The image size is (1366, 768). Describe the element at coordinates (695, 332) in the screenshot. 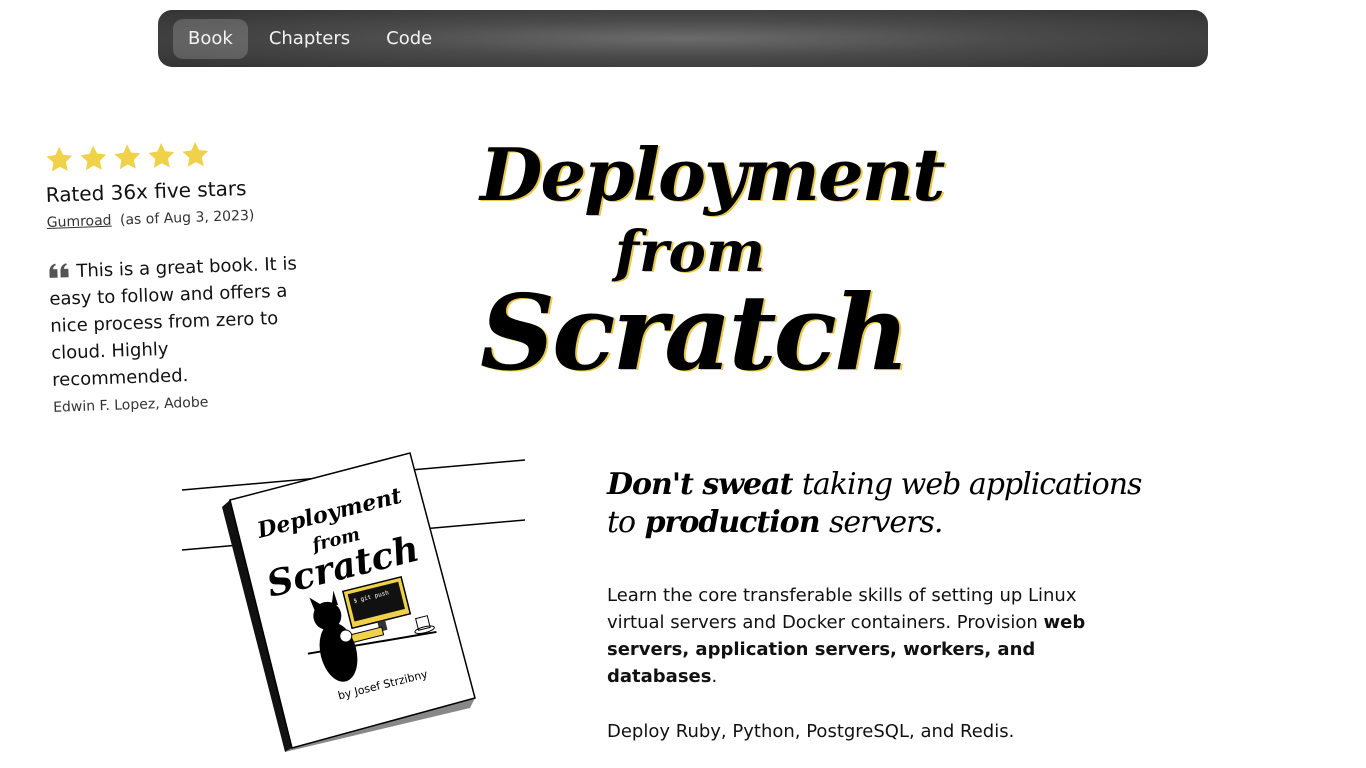

I see `title-line-scratch: Scratch` at that location.